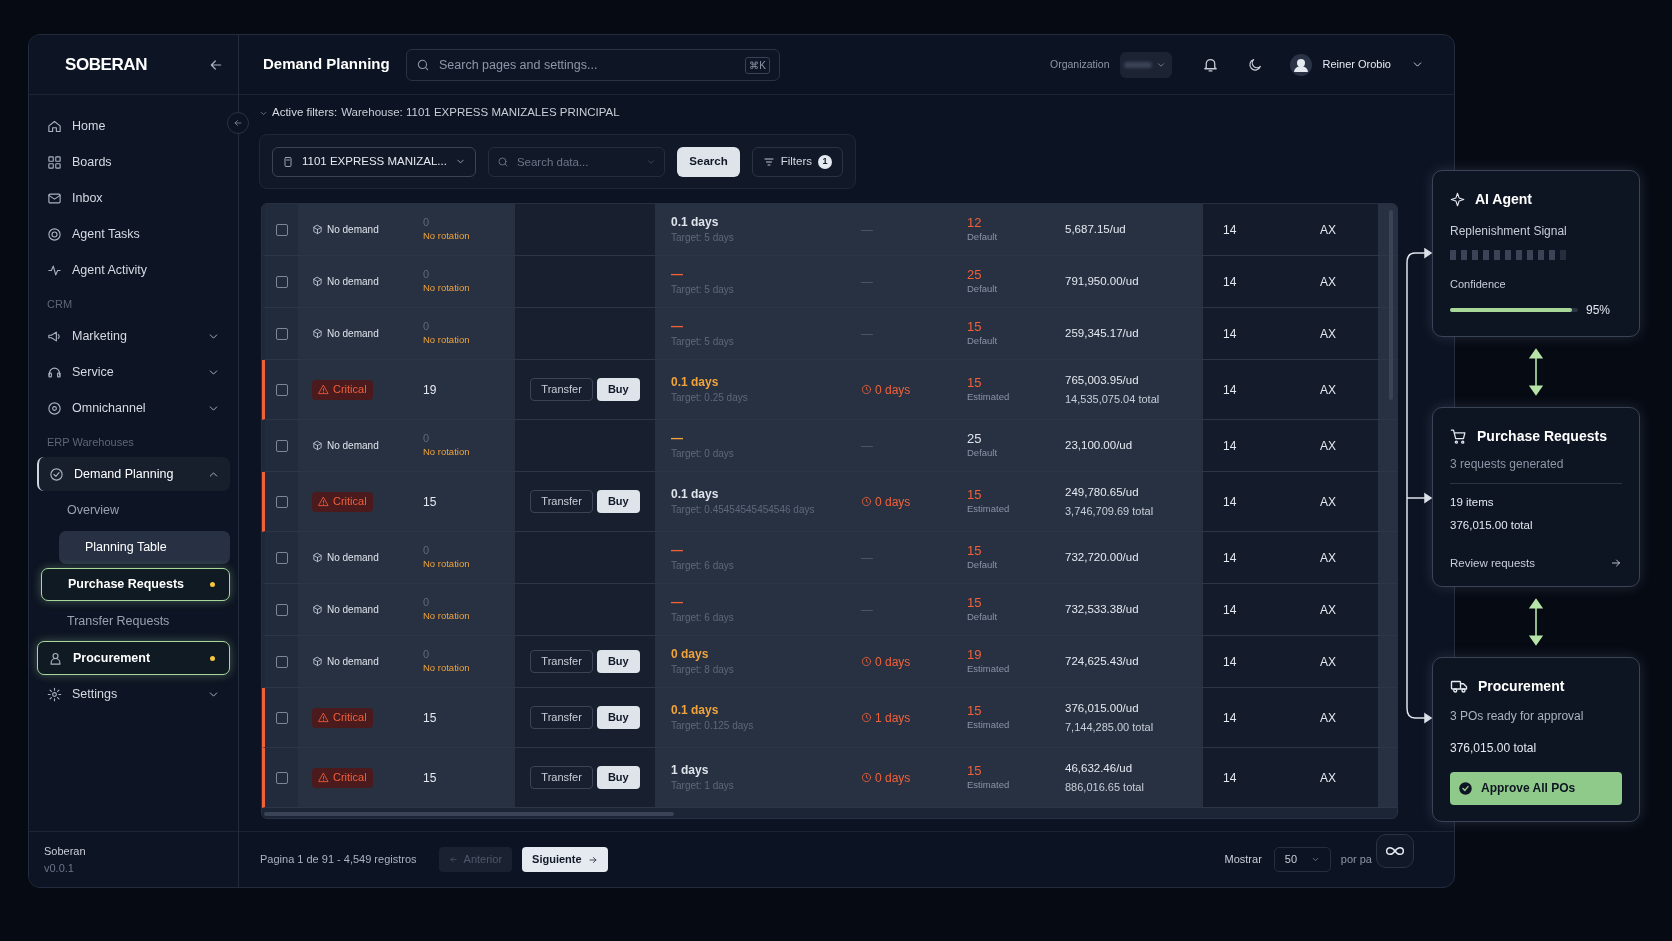 The width and height of the screenshot is (1672, 941). What do you see at coordinates (1079, 64) in the screenshot?
I see `organization-label: Organization` at bounding box center [1079, 64].